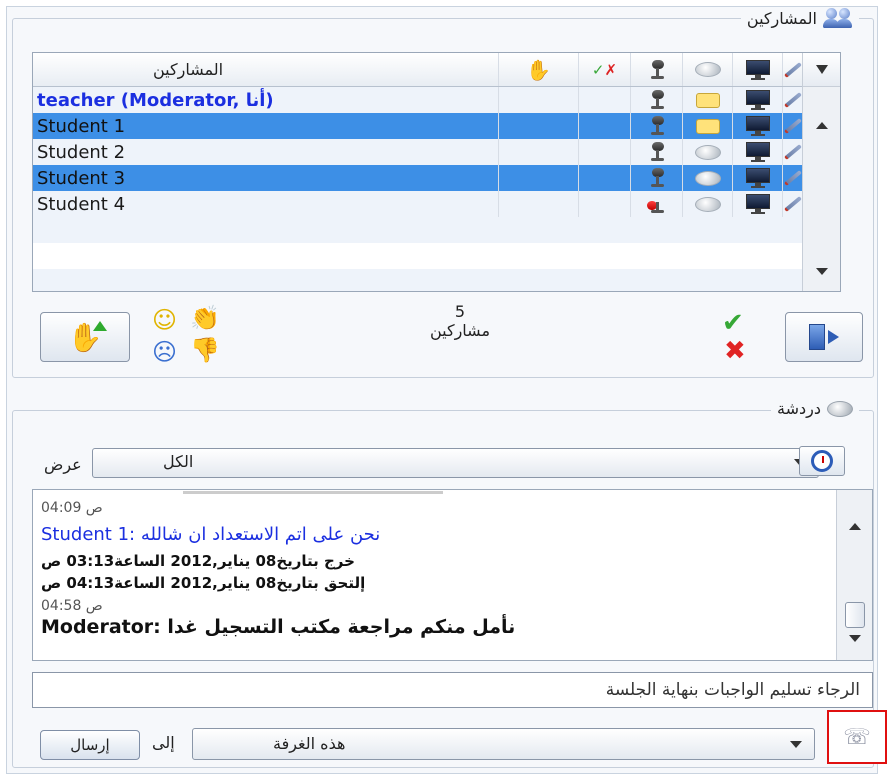  Describe the element at coordinates (758, 69) in the screenshot. I see `header-video` at that location.